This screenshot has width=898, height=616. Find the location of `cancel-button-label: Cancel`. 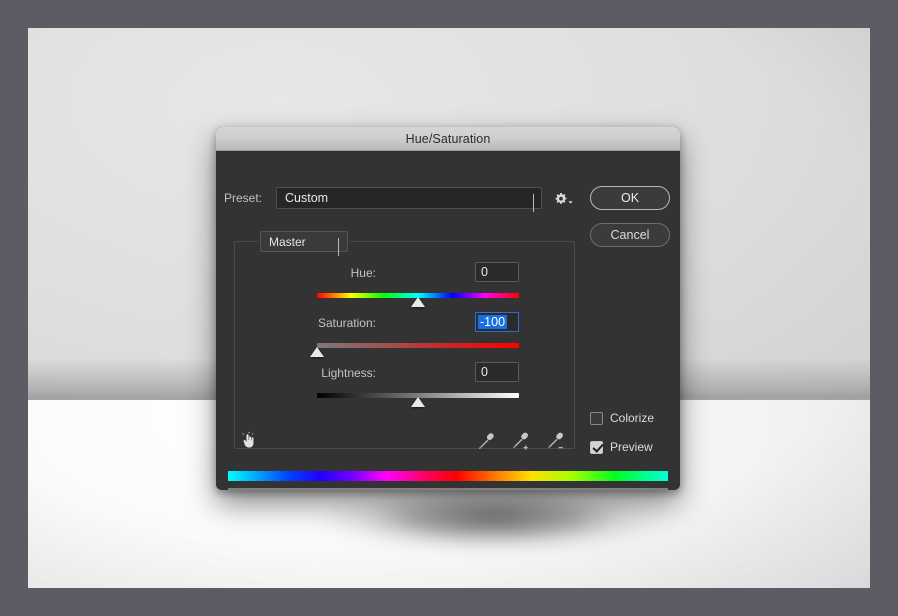

cancel-button-label: Cancel is located at coordinates (630, 235).